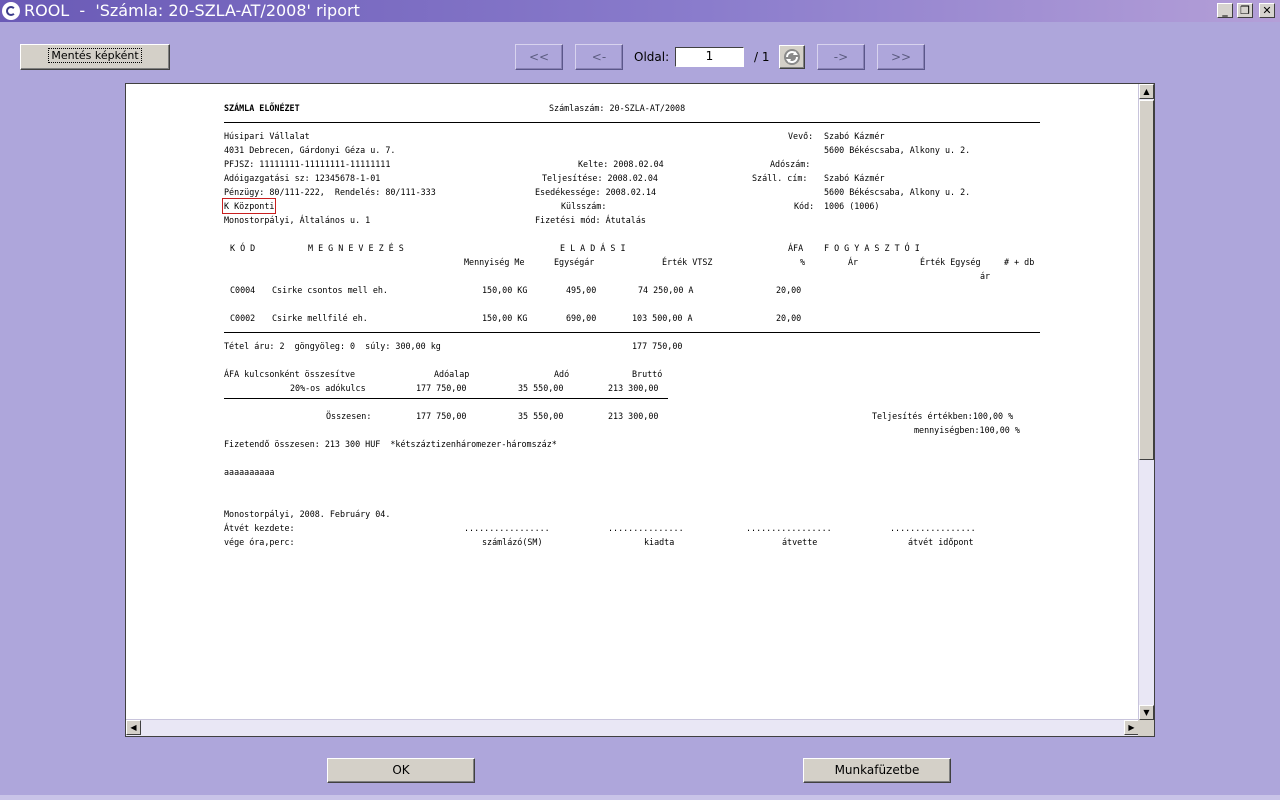 This screenshot has height=800, width=1280. What do you see at coordinates (796, 248) in the screenshot?
I see `col-afa: ÁFA` at bounding box center [796, 248].